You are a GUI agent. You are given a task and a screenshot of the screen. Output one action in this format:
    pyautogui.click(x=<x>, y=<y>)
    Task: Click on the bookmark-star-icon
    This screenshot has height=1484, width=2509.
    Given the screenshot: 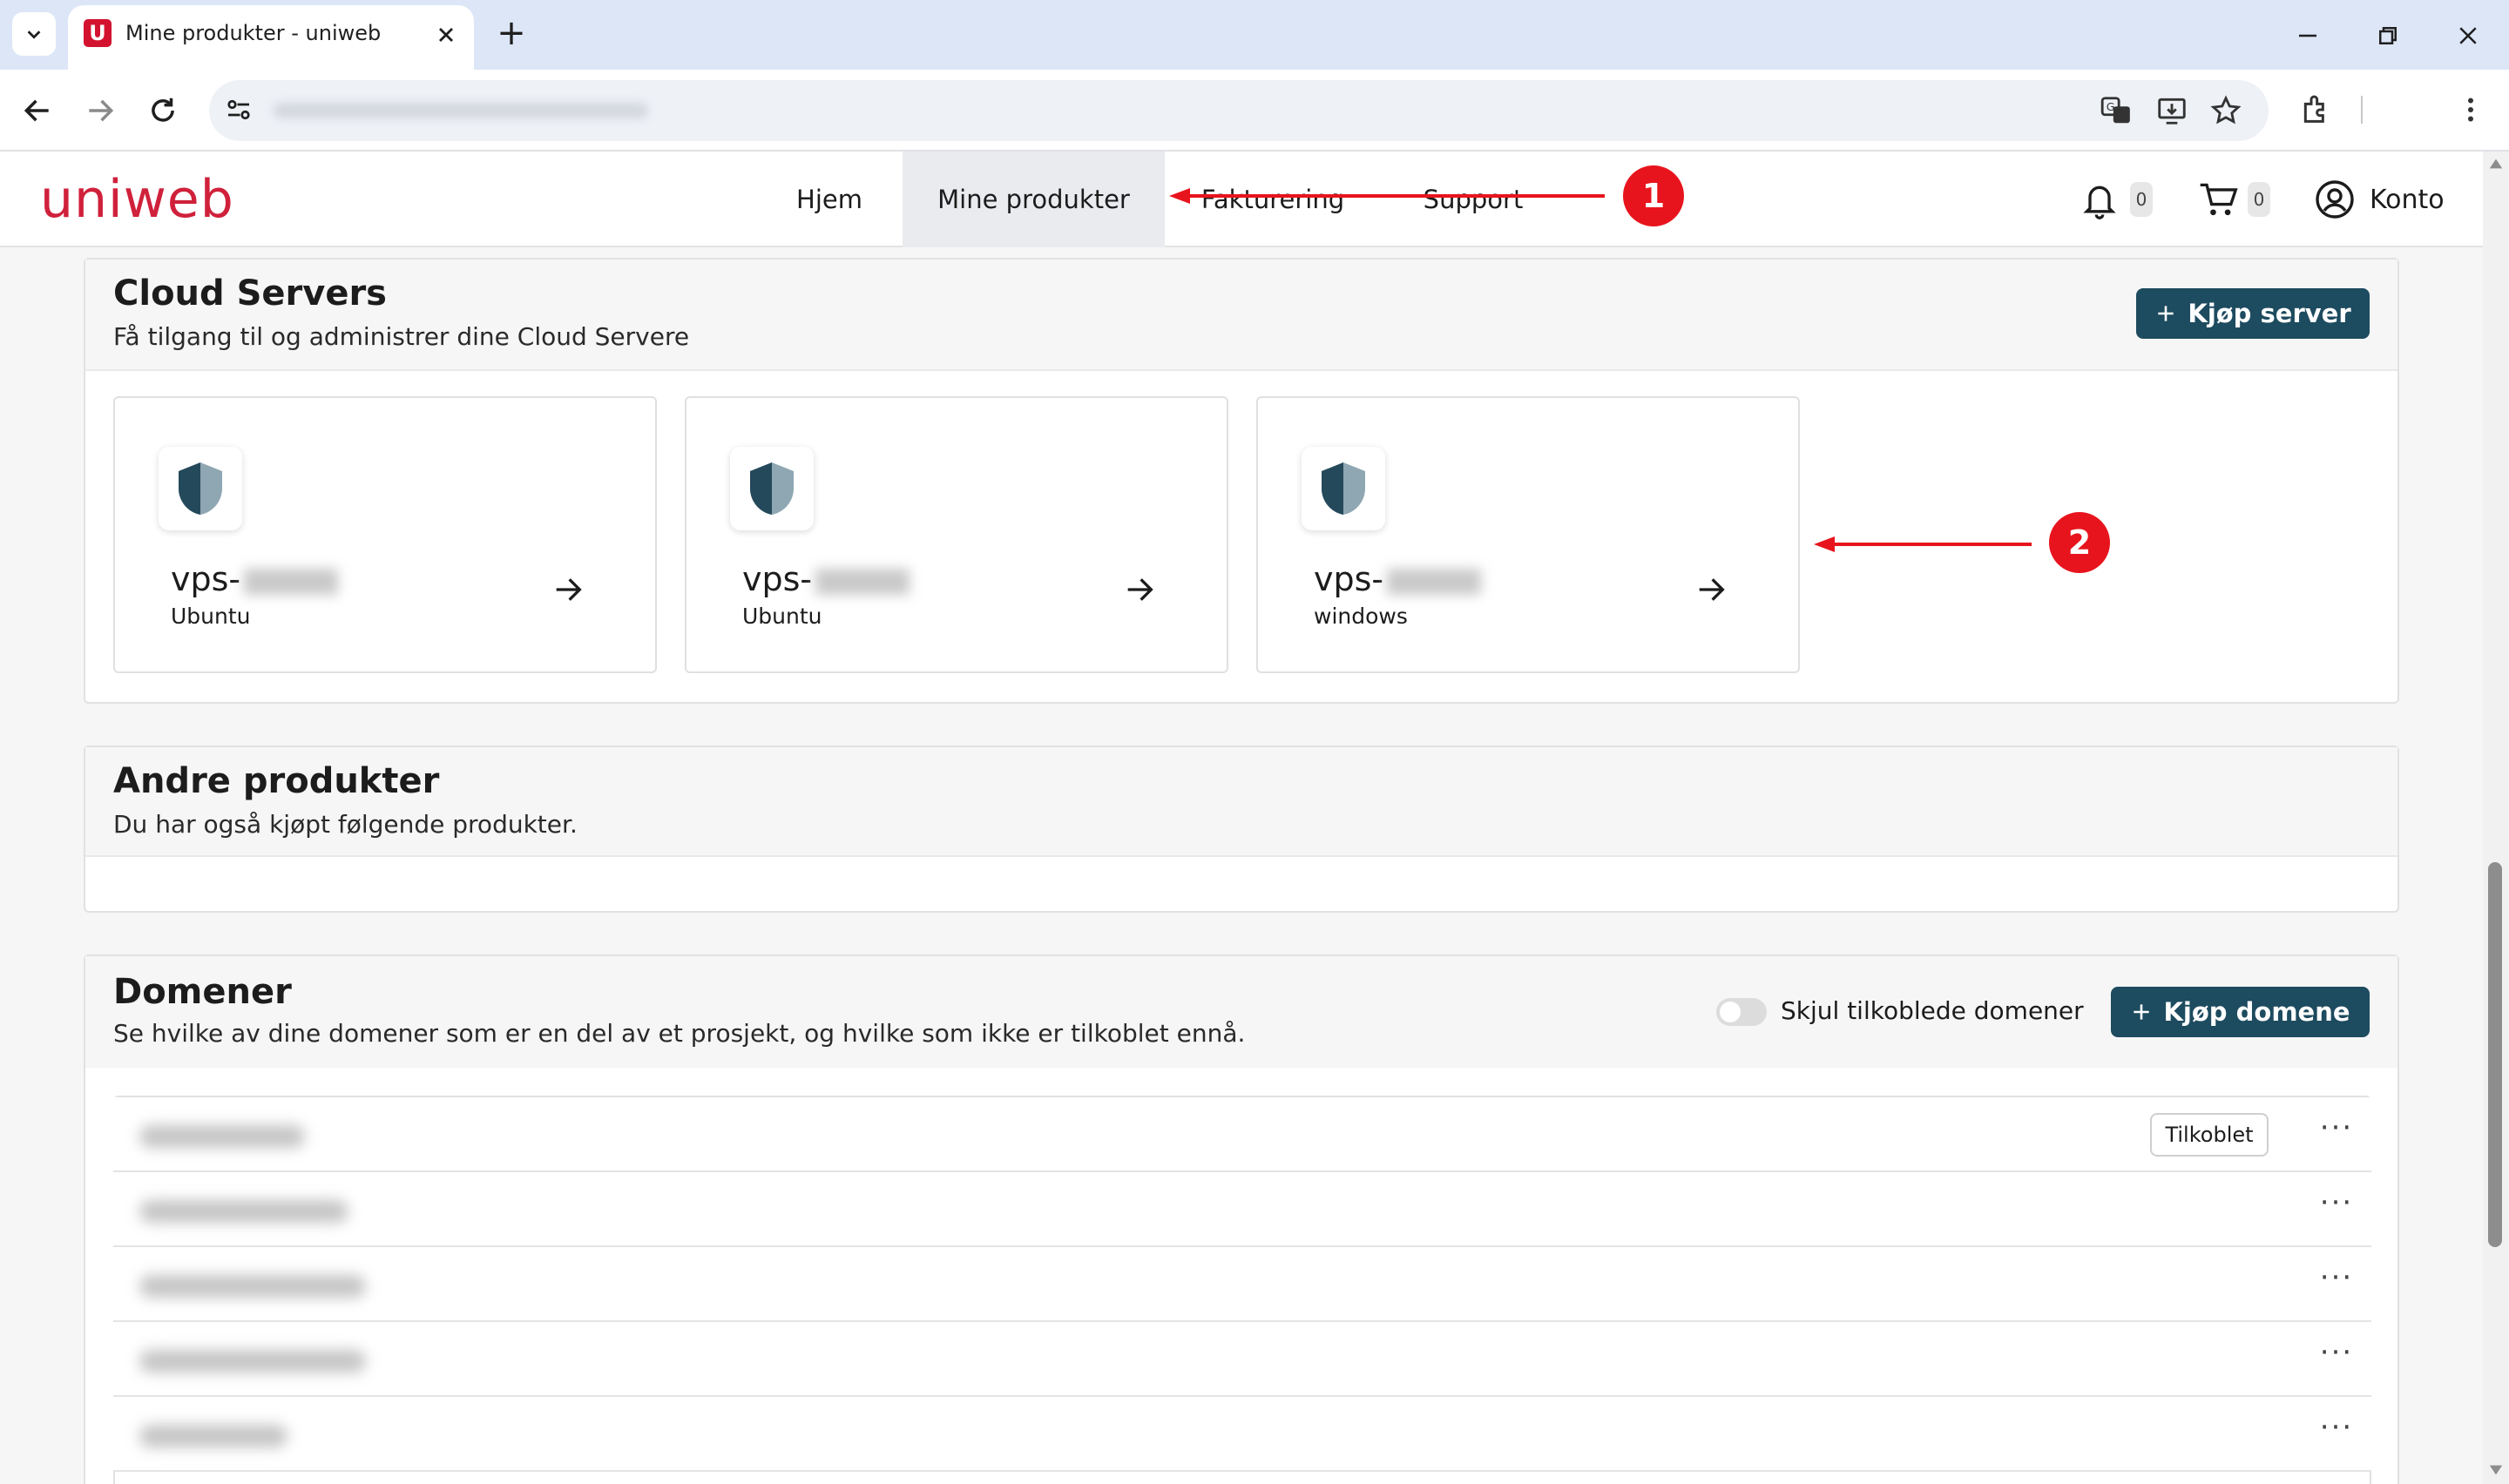 What is the action you would take?
    pyautogui.click(x=2225, y=110)
    